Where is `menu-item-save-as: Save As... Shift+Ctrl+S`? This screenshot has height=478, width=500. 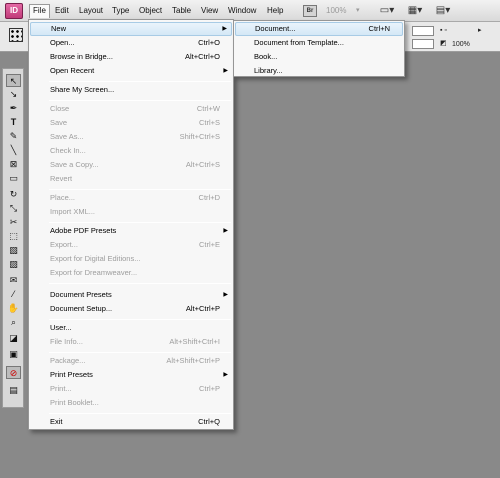 menu-item-save-as: Save As... Shift+Ctrl+S is located at coordinates (131, 137).